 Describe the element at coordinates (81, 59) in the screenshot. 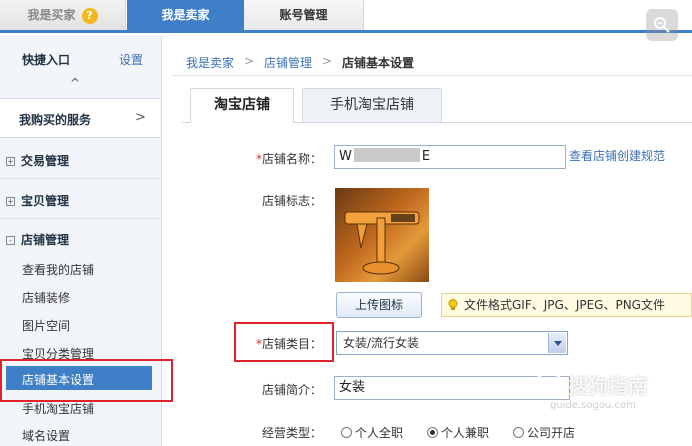

I see `quick-entry: 快捷入口 设置` at that location.